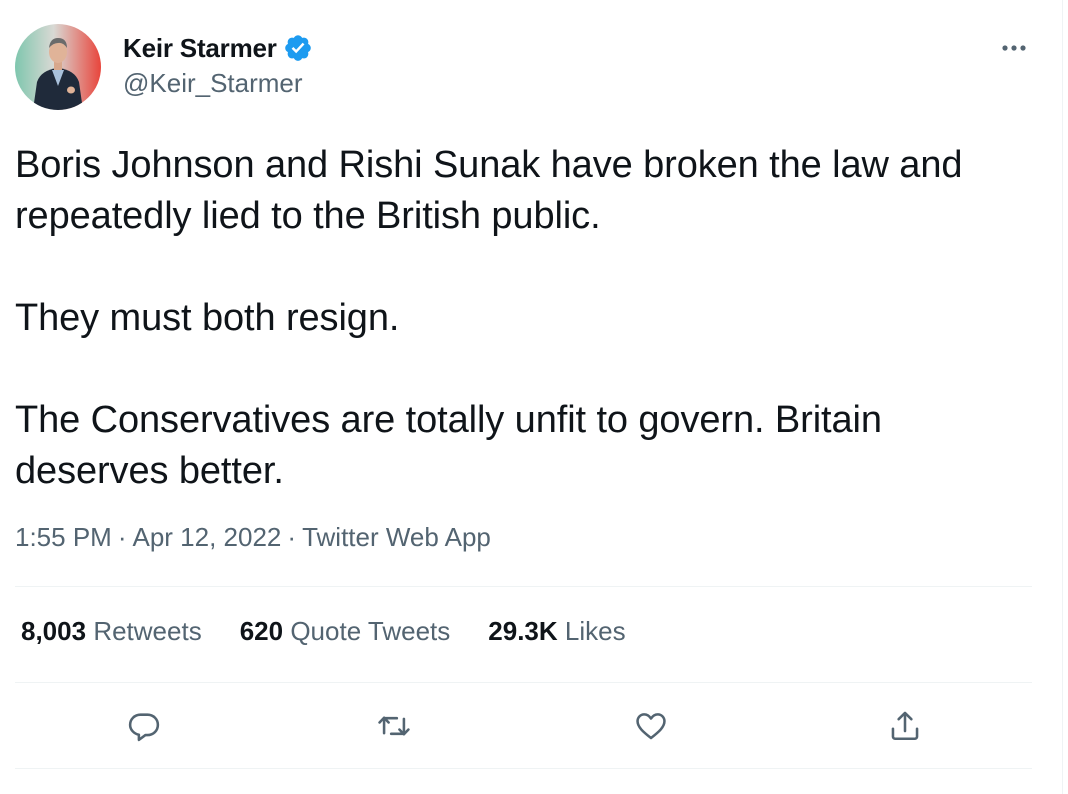 Image resolution: width=1068 pixels, height=794 pixels. Describe the element at coordinates (200, 48) in the screenshot. I see `author-display-name: Keir Starmer` at that location.